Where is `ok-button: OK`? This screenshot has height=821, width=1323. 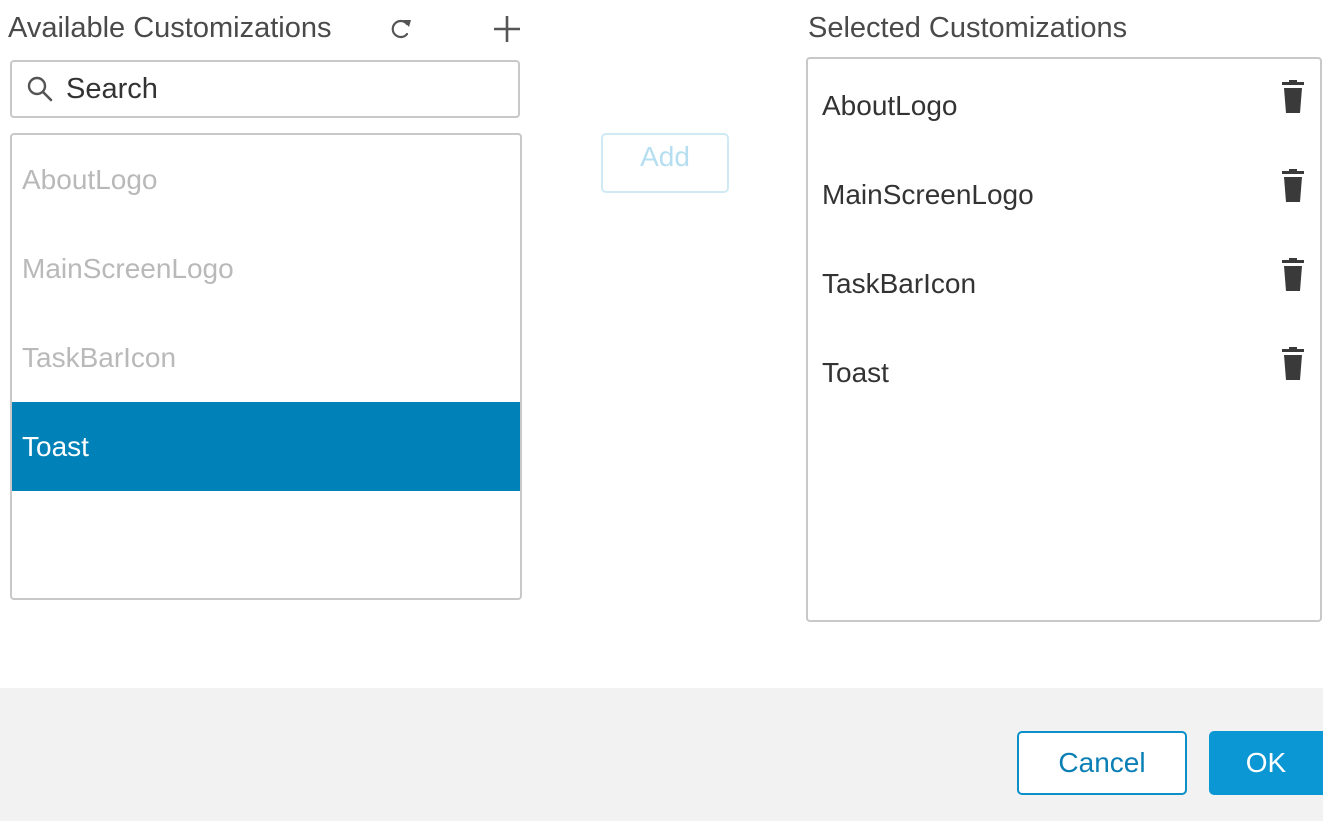
ok-button: OK is located at coordinates (1266, 763).